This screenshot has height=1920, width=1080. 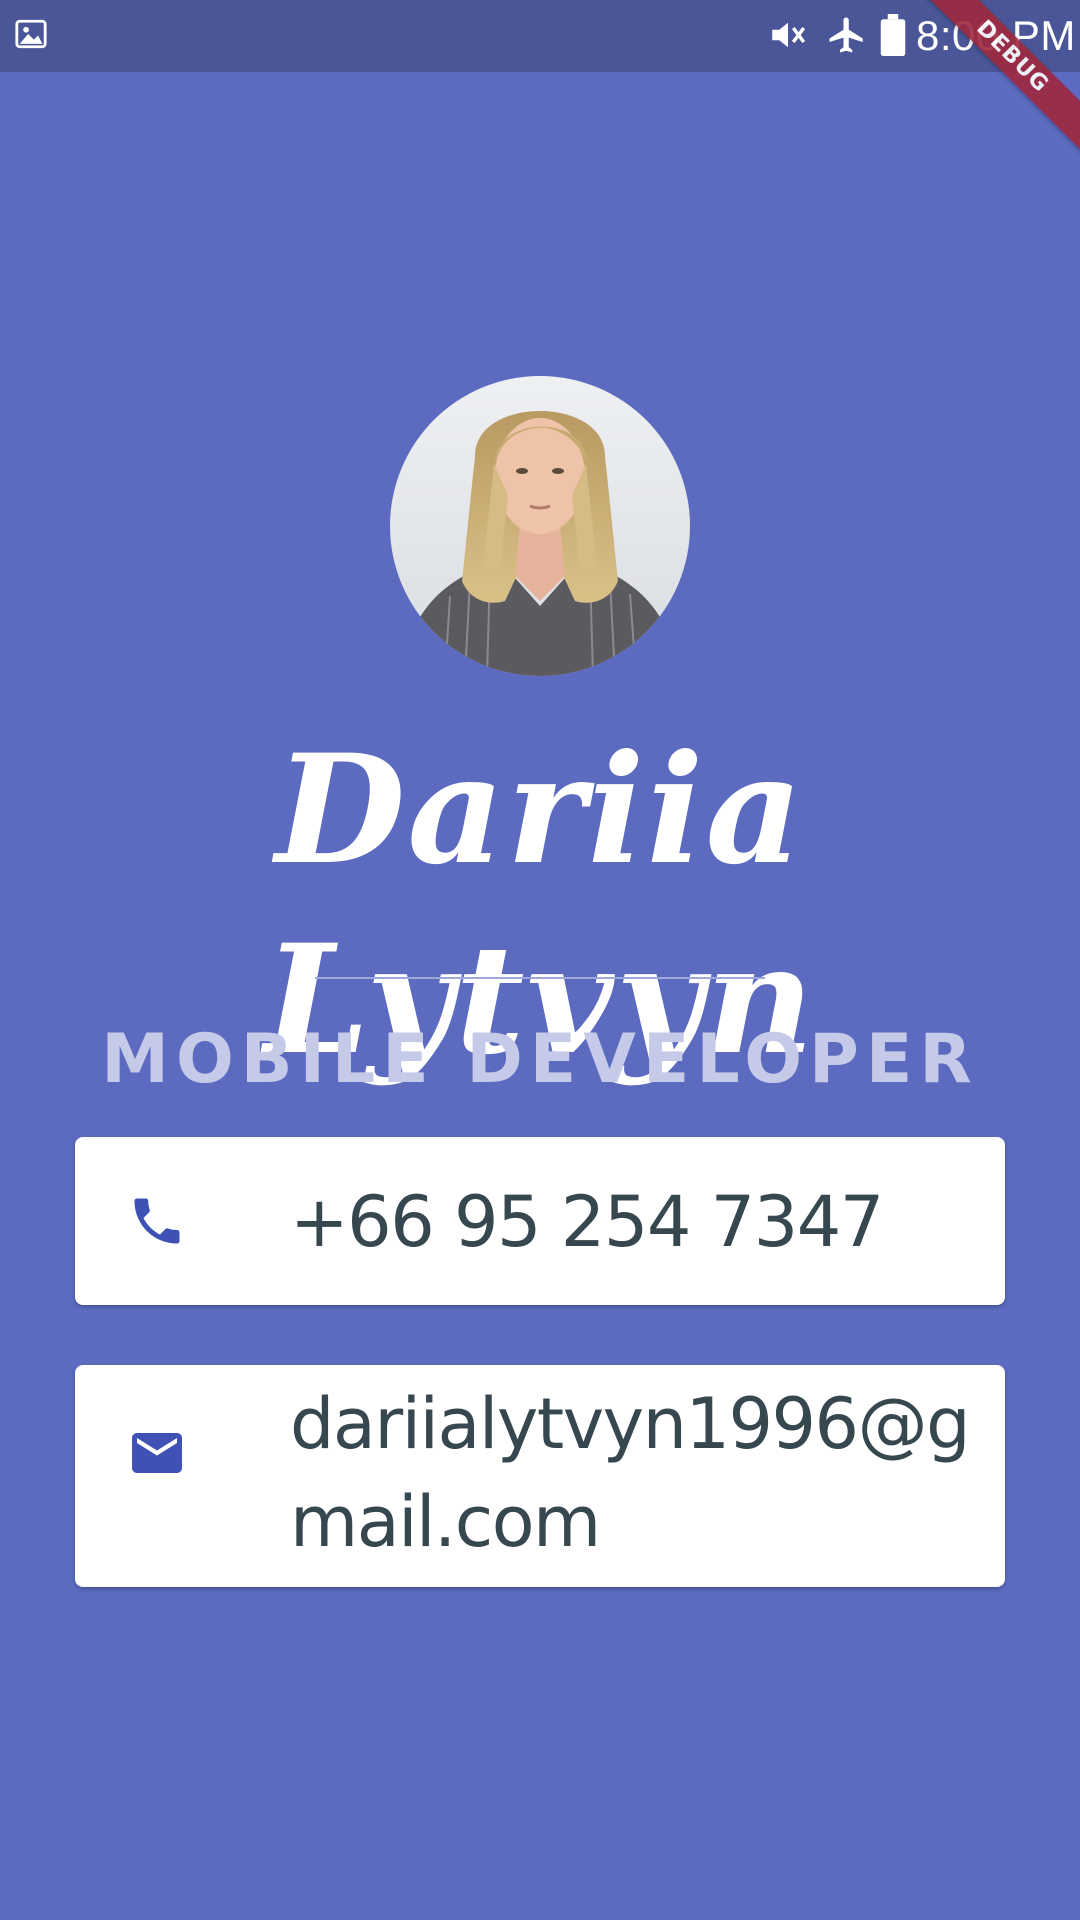 What do you see at coordinates (789, 35) in the screenshot?
I see `mute-icon` at bounding box center [789, 35].